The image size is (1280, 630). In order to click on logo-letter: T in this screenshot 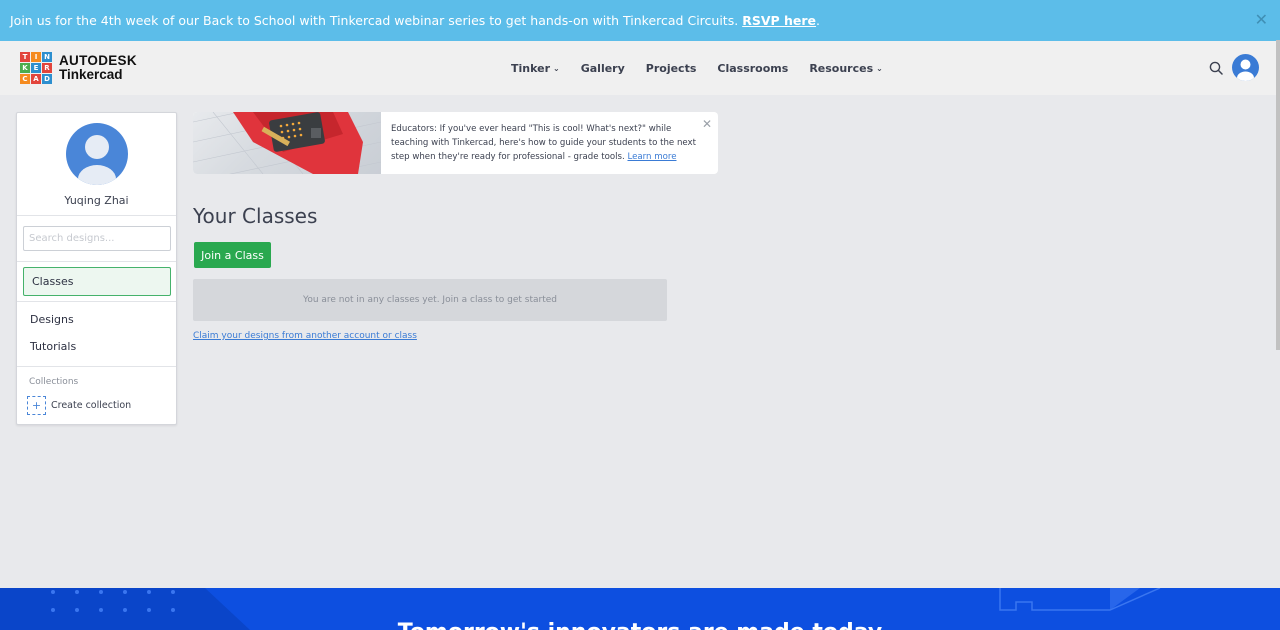, I will do `click(25, 57)`.